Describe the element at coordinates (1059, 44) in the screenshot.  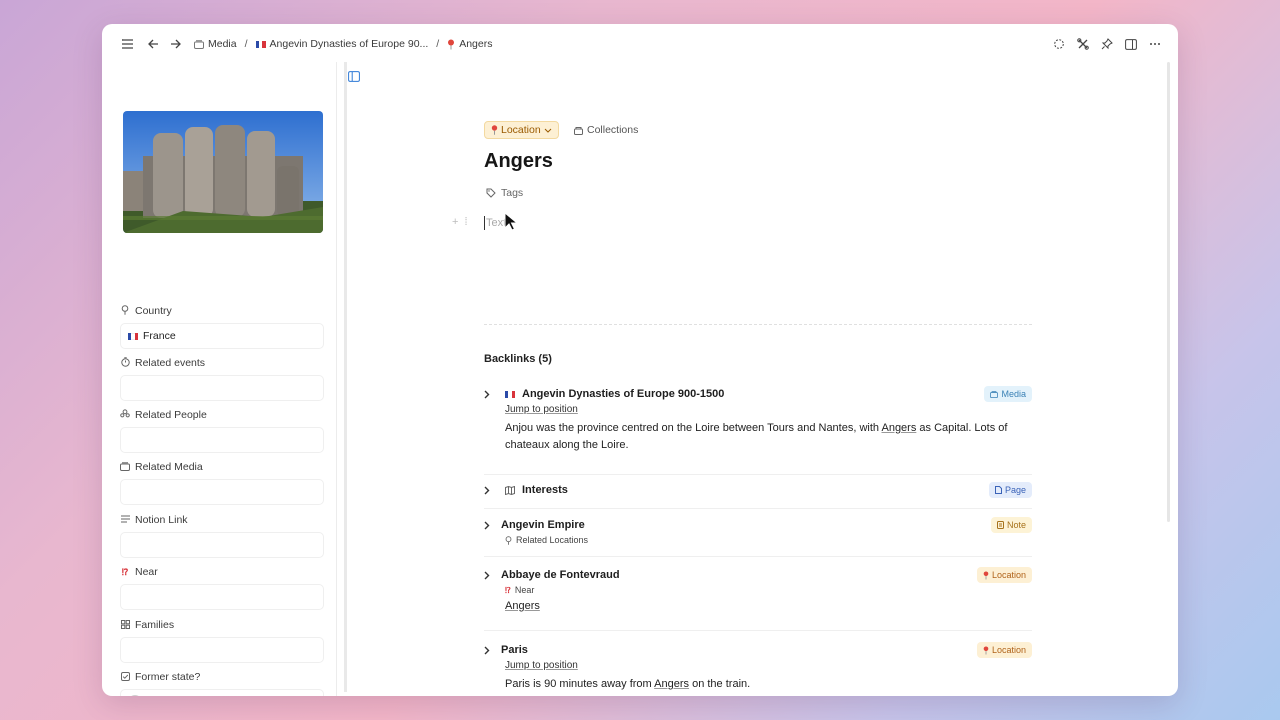
I see `graph-icon` at that location.